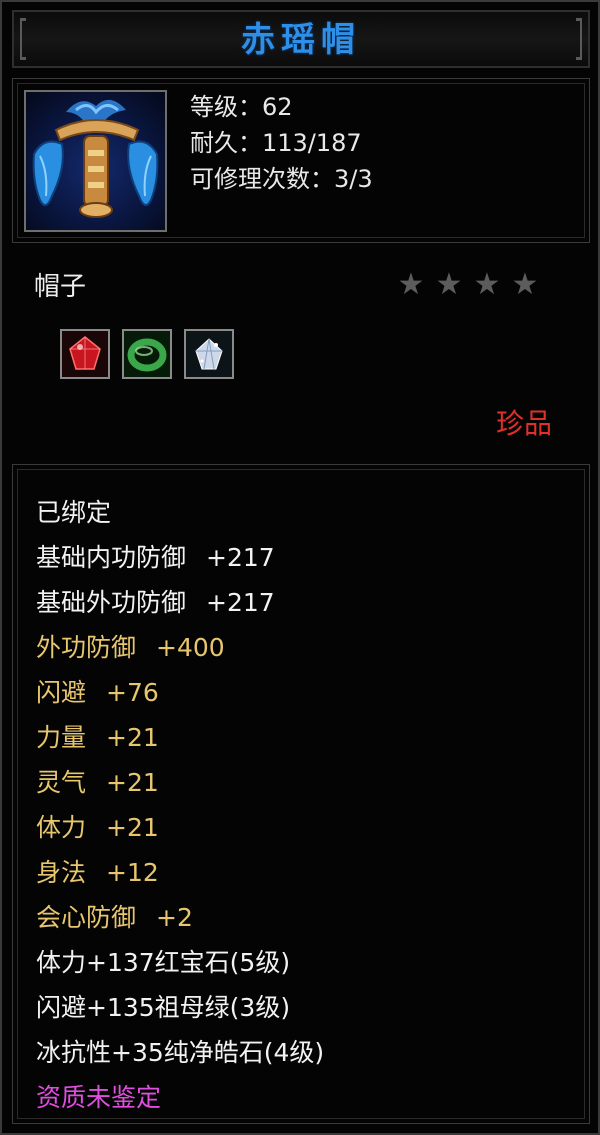 The image size is (600, 1135). I want to click on star-rating: ★ ★ ★ ★, so click(468, 285).